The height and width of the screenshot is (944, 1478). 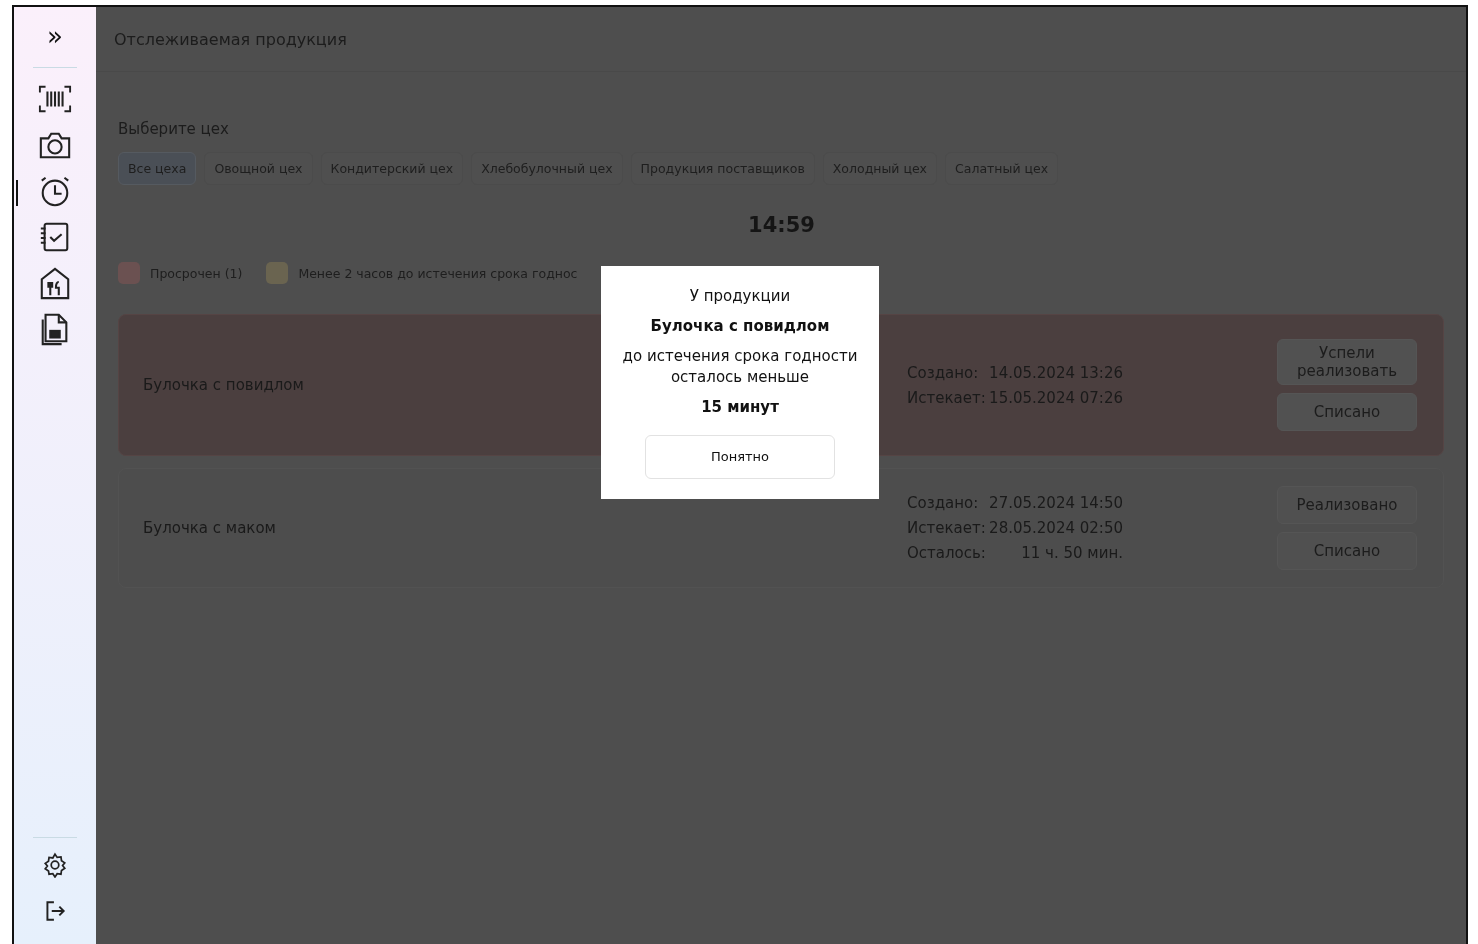 What do you see at coordinates (55, 283) in the screenshot?
I see `restaurant-icon` at bounding box center [55, 283].